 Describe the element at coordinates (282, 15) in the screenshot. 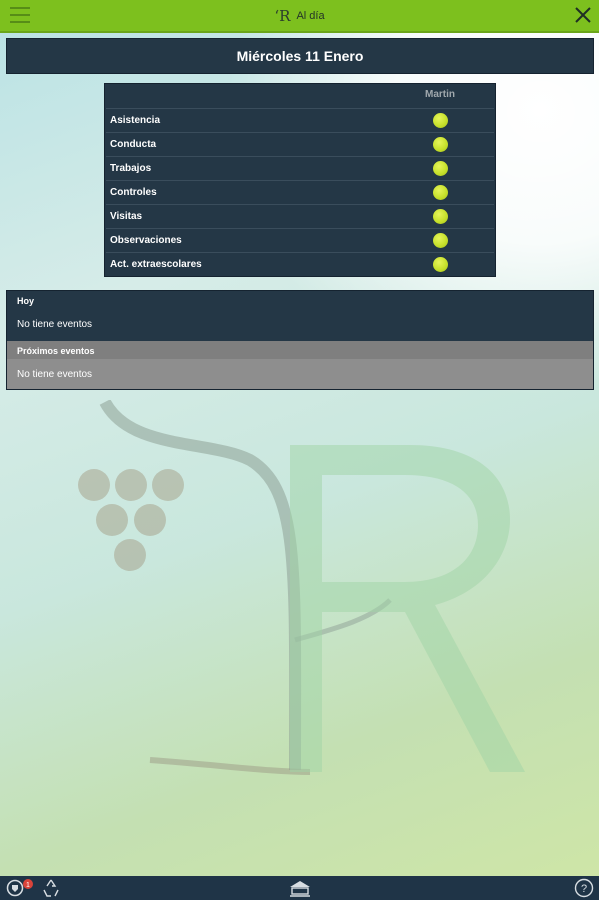

I see `app-logo: ʻR` at that location.